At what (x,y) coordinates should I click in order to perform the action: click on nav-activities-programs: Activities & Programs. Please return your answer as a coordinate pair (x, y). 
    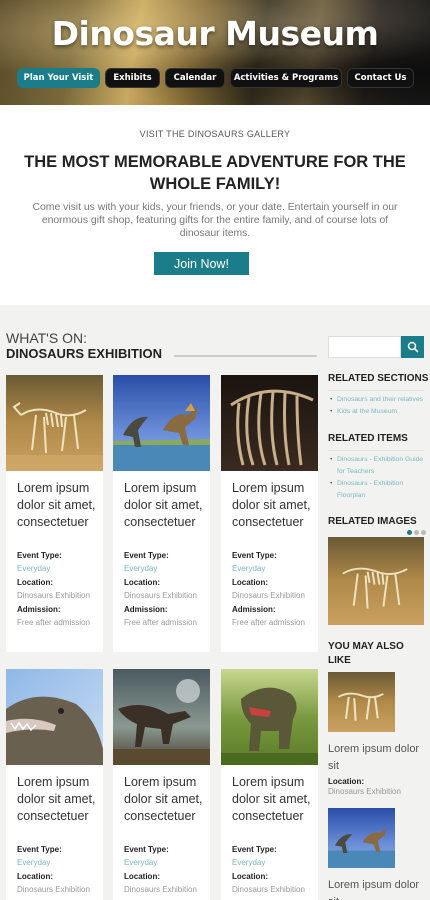
    Looking at the image, I should click on (286, 78).